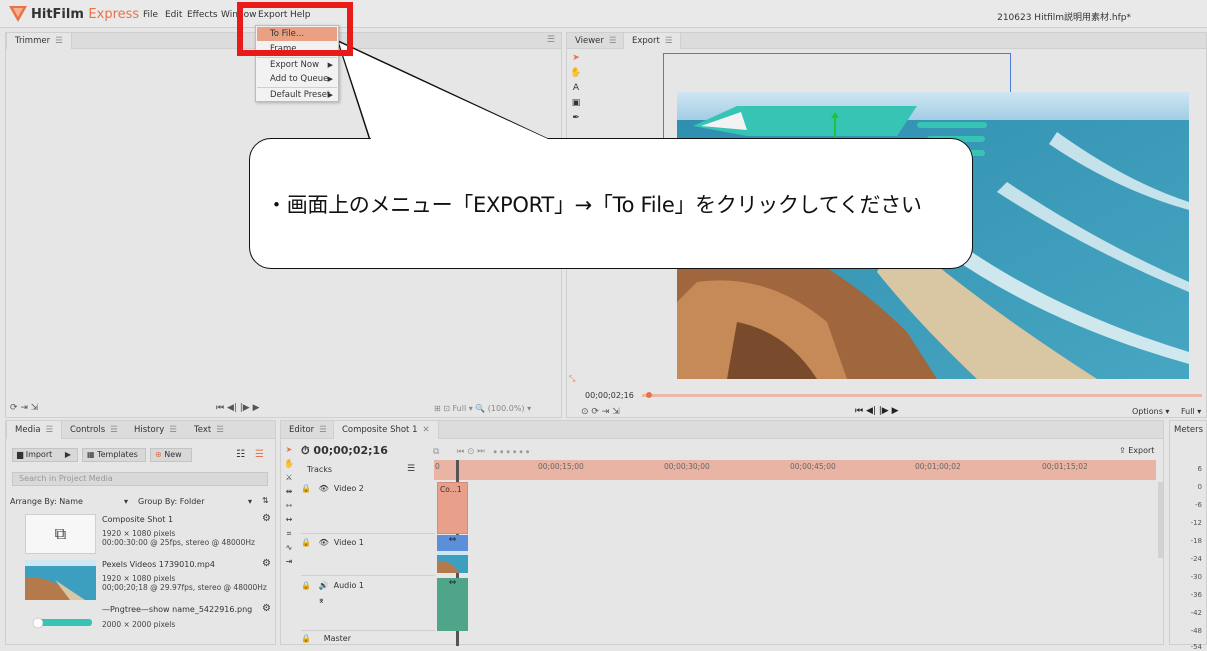 The width and height of the screenshot is (1207, 651). What do you see at coordinates (45, 455) in the screenshot?
I see `import-button: ▆ Import ▶` at bounding box center [45, 455].